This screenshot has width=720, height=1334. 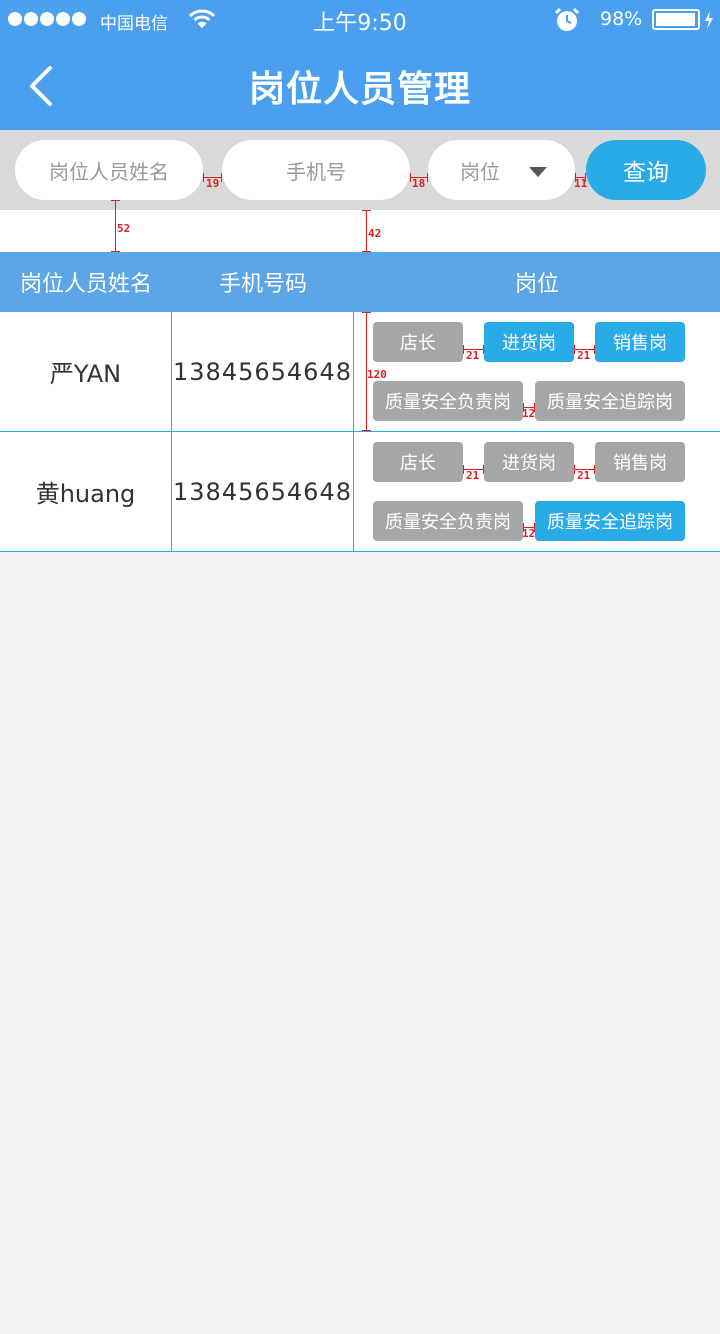 I want to click on battery-level-fill, so click(x=676, y=19).